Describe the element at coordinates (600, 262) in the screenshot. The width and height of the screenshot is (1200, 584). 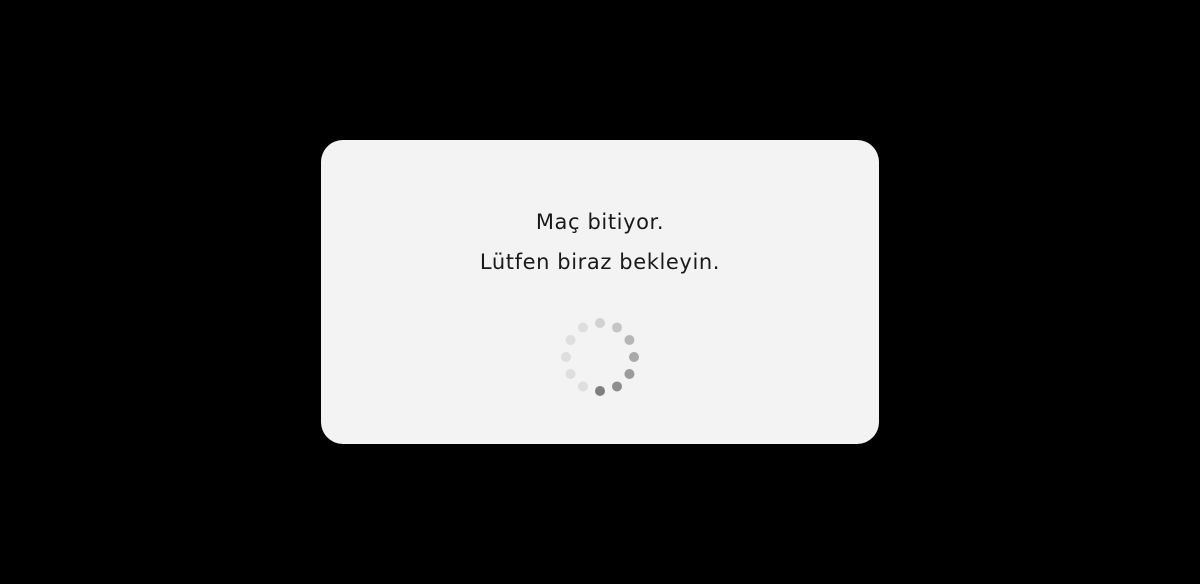
I see `dialog-message-line-2: Lütfen biraz bekleyin.` at that location.